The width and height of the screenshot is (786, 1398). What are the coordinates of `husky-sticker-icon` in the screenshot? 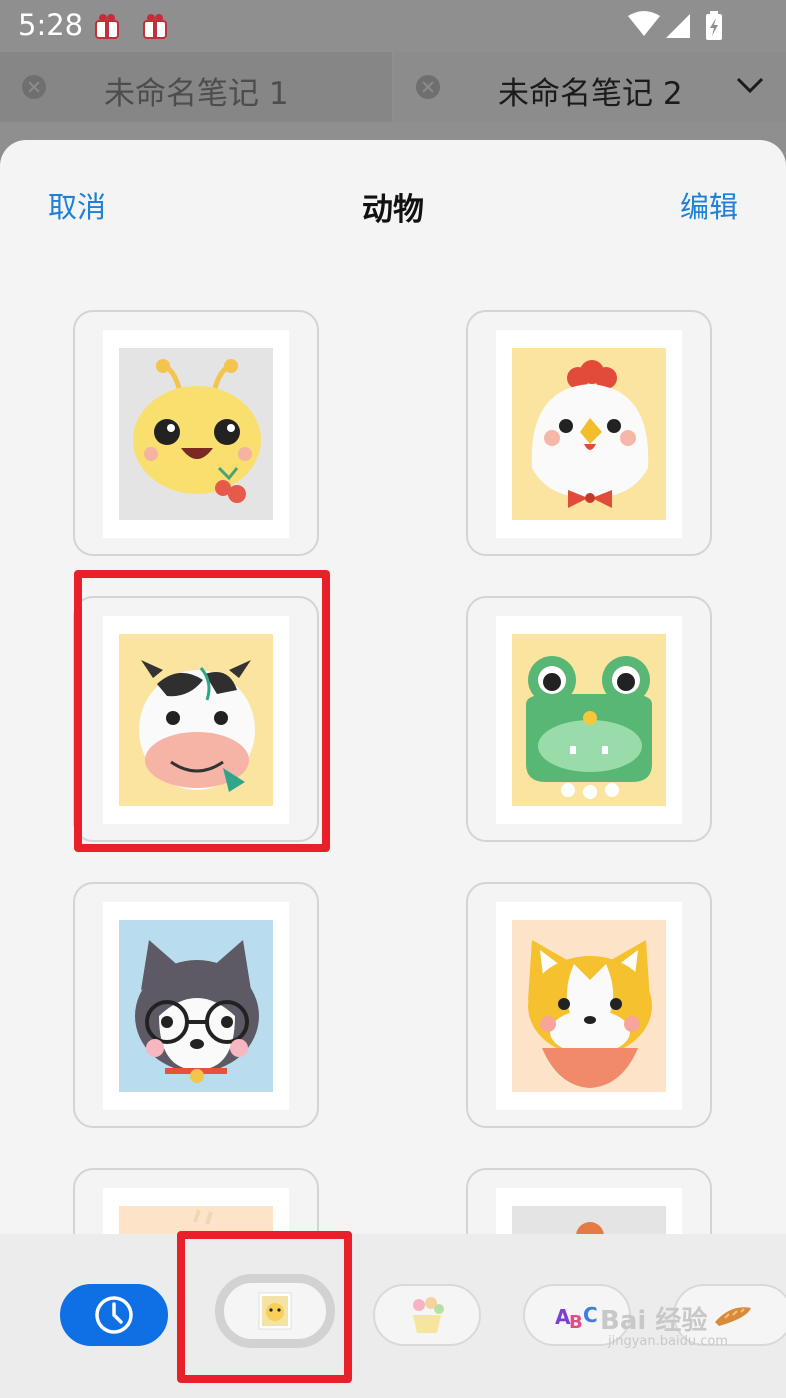 It's located at (196, 1006).